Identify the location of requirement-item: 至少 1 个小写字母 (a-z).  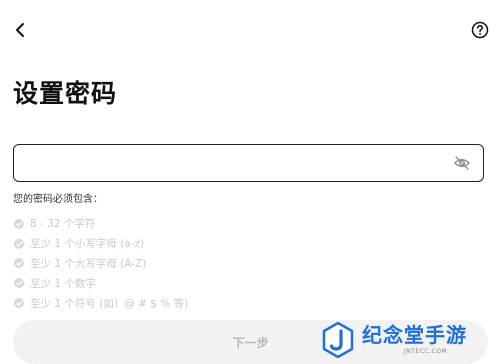
(101, 244).